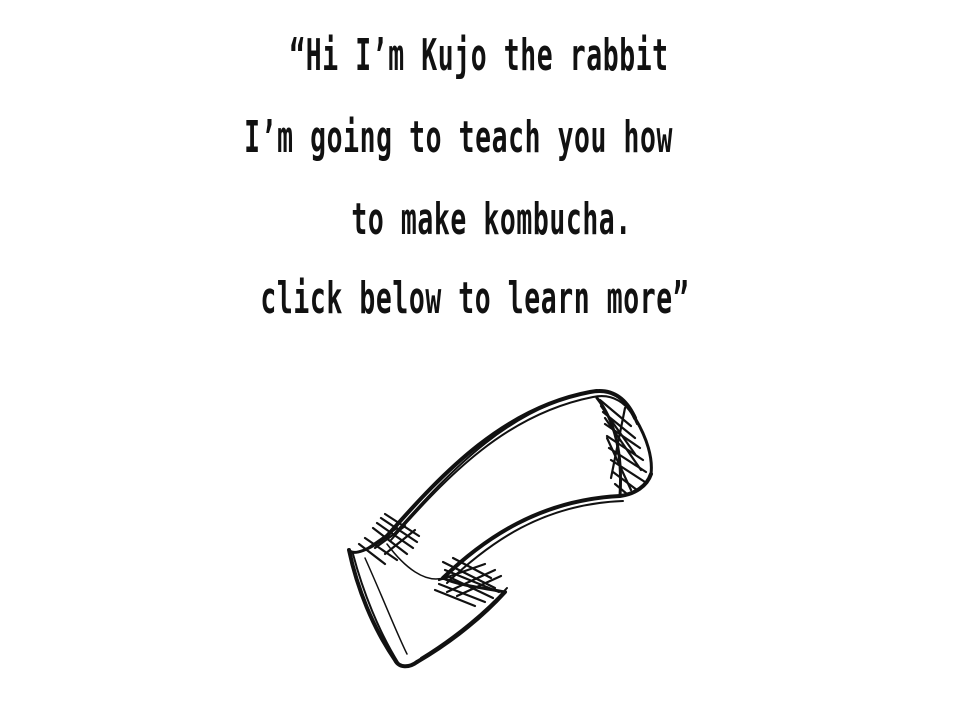 The height and width of the screenshot is (719, 958). What do you see at coordinates (475, 298) in the screenshot?
I see `speech-line-4: click below to learn more”` at bounding box center [475, 298].